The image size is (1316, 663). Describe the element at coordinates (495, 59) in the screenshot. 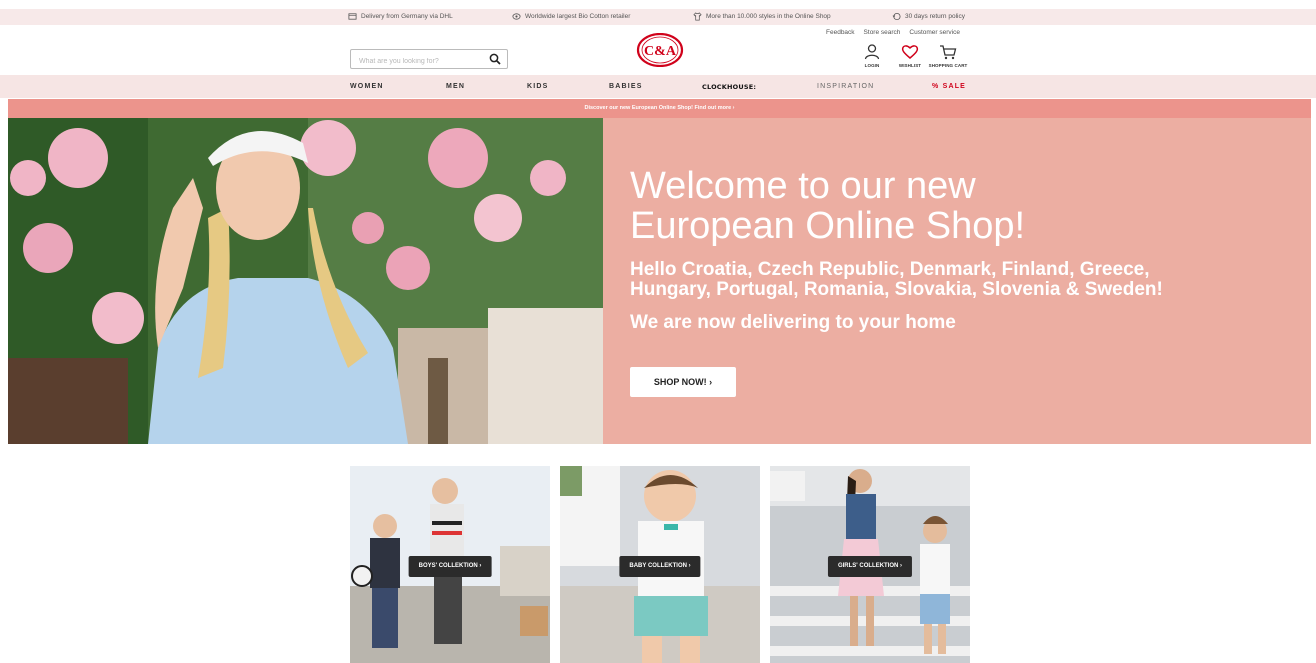

I see `search-icon` at that location.